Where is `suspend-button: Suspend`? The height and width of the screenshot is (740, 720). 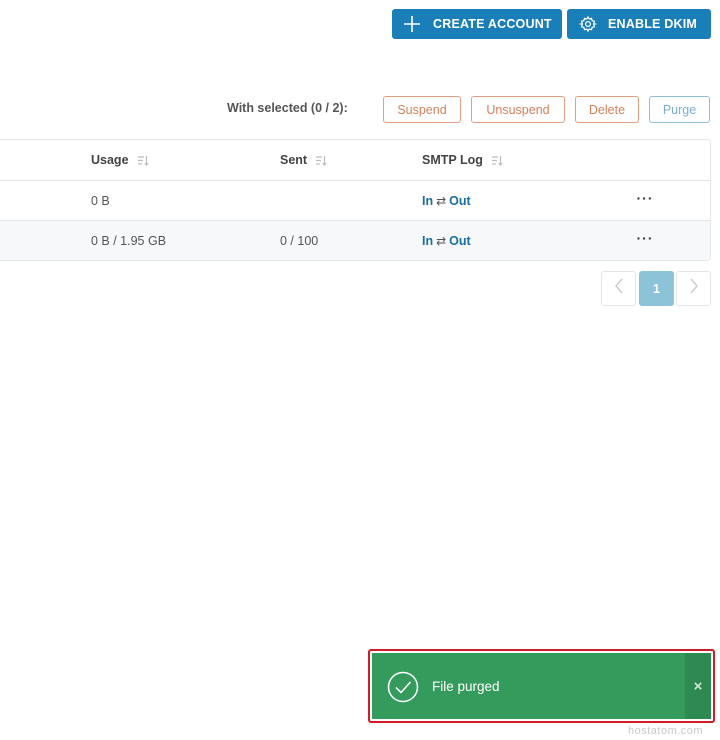 suspend-button: Suspend is located at coordinates (422, 109).